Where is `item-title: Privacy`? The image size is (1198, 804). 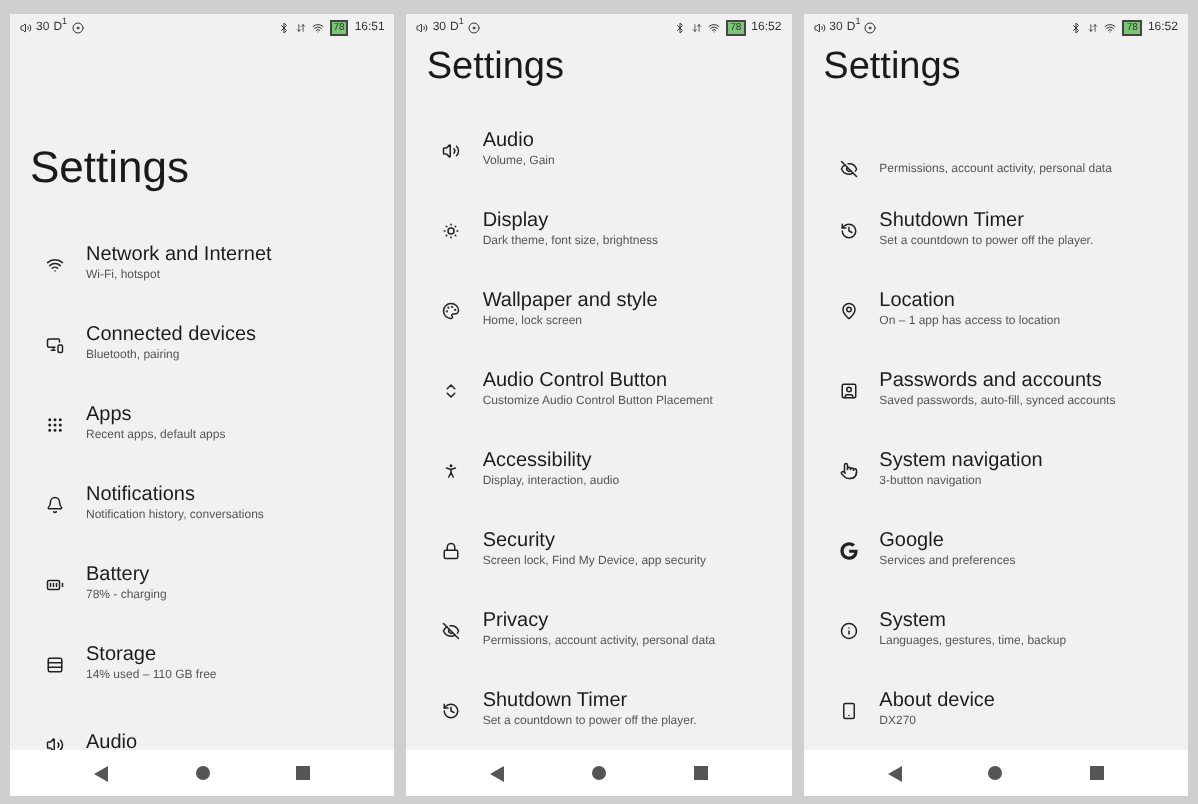
item-title: Privacy is located at coordinates (516, 622).